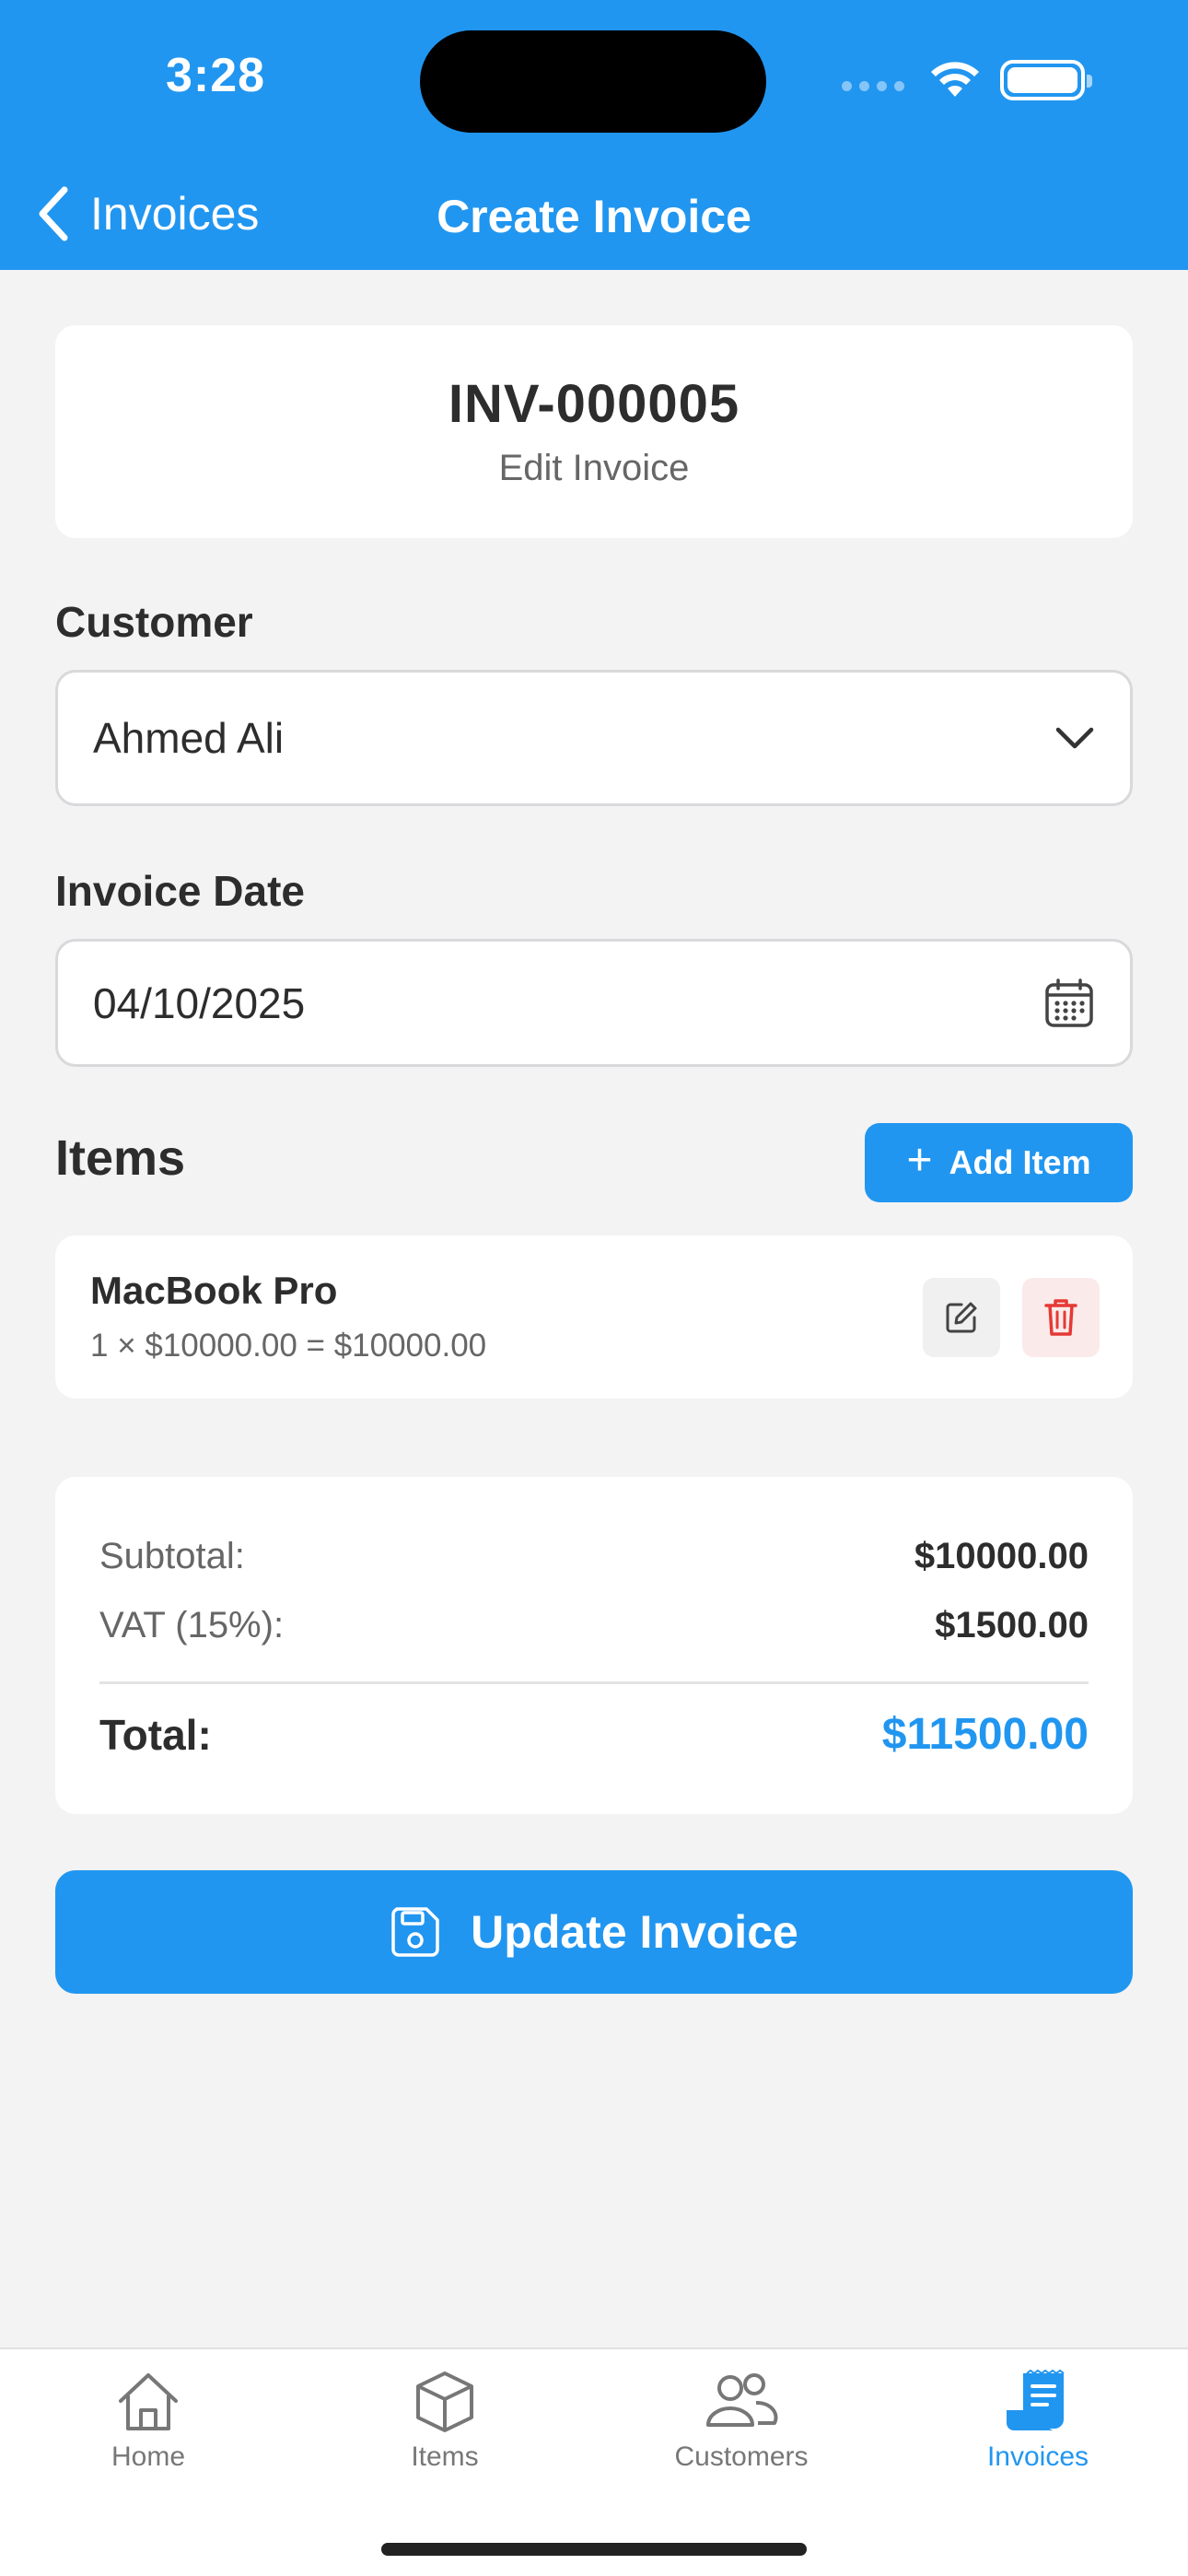  Describe the element at coordinates (1036, 2400) in the screenshot. I see `invoice-icon` at that location.